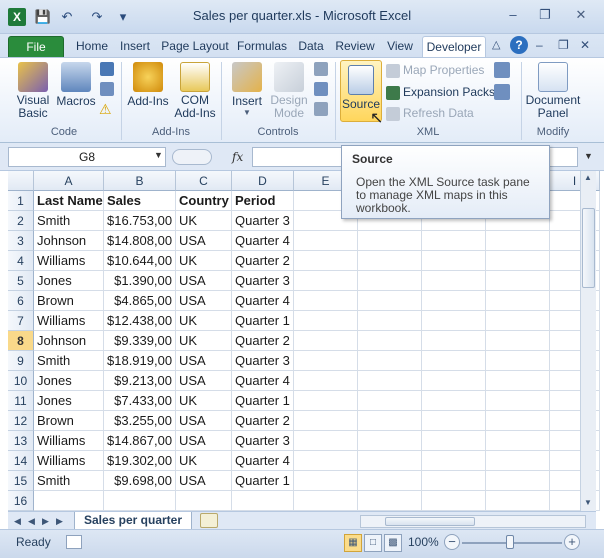 This screenshot has width=604, height=558. What do you see at coordinates (510, 542) in the screenshot?
I see `zoom-slider-thumb` at bounding box center [510, 542].